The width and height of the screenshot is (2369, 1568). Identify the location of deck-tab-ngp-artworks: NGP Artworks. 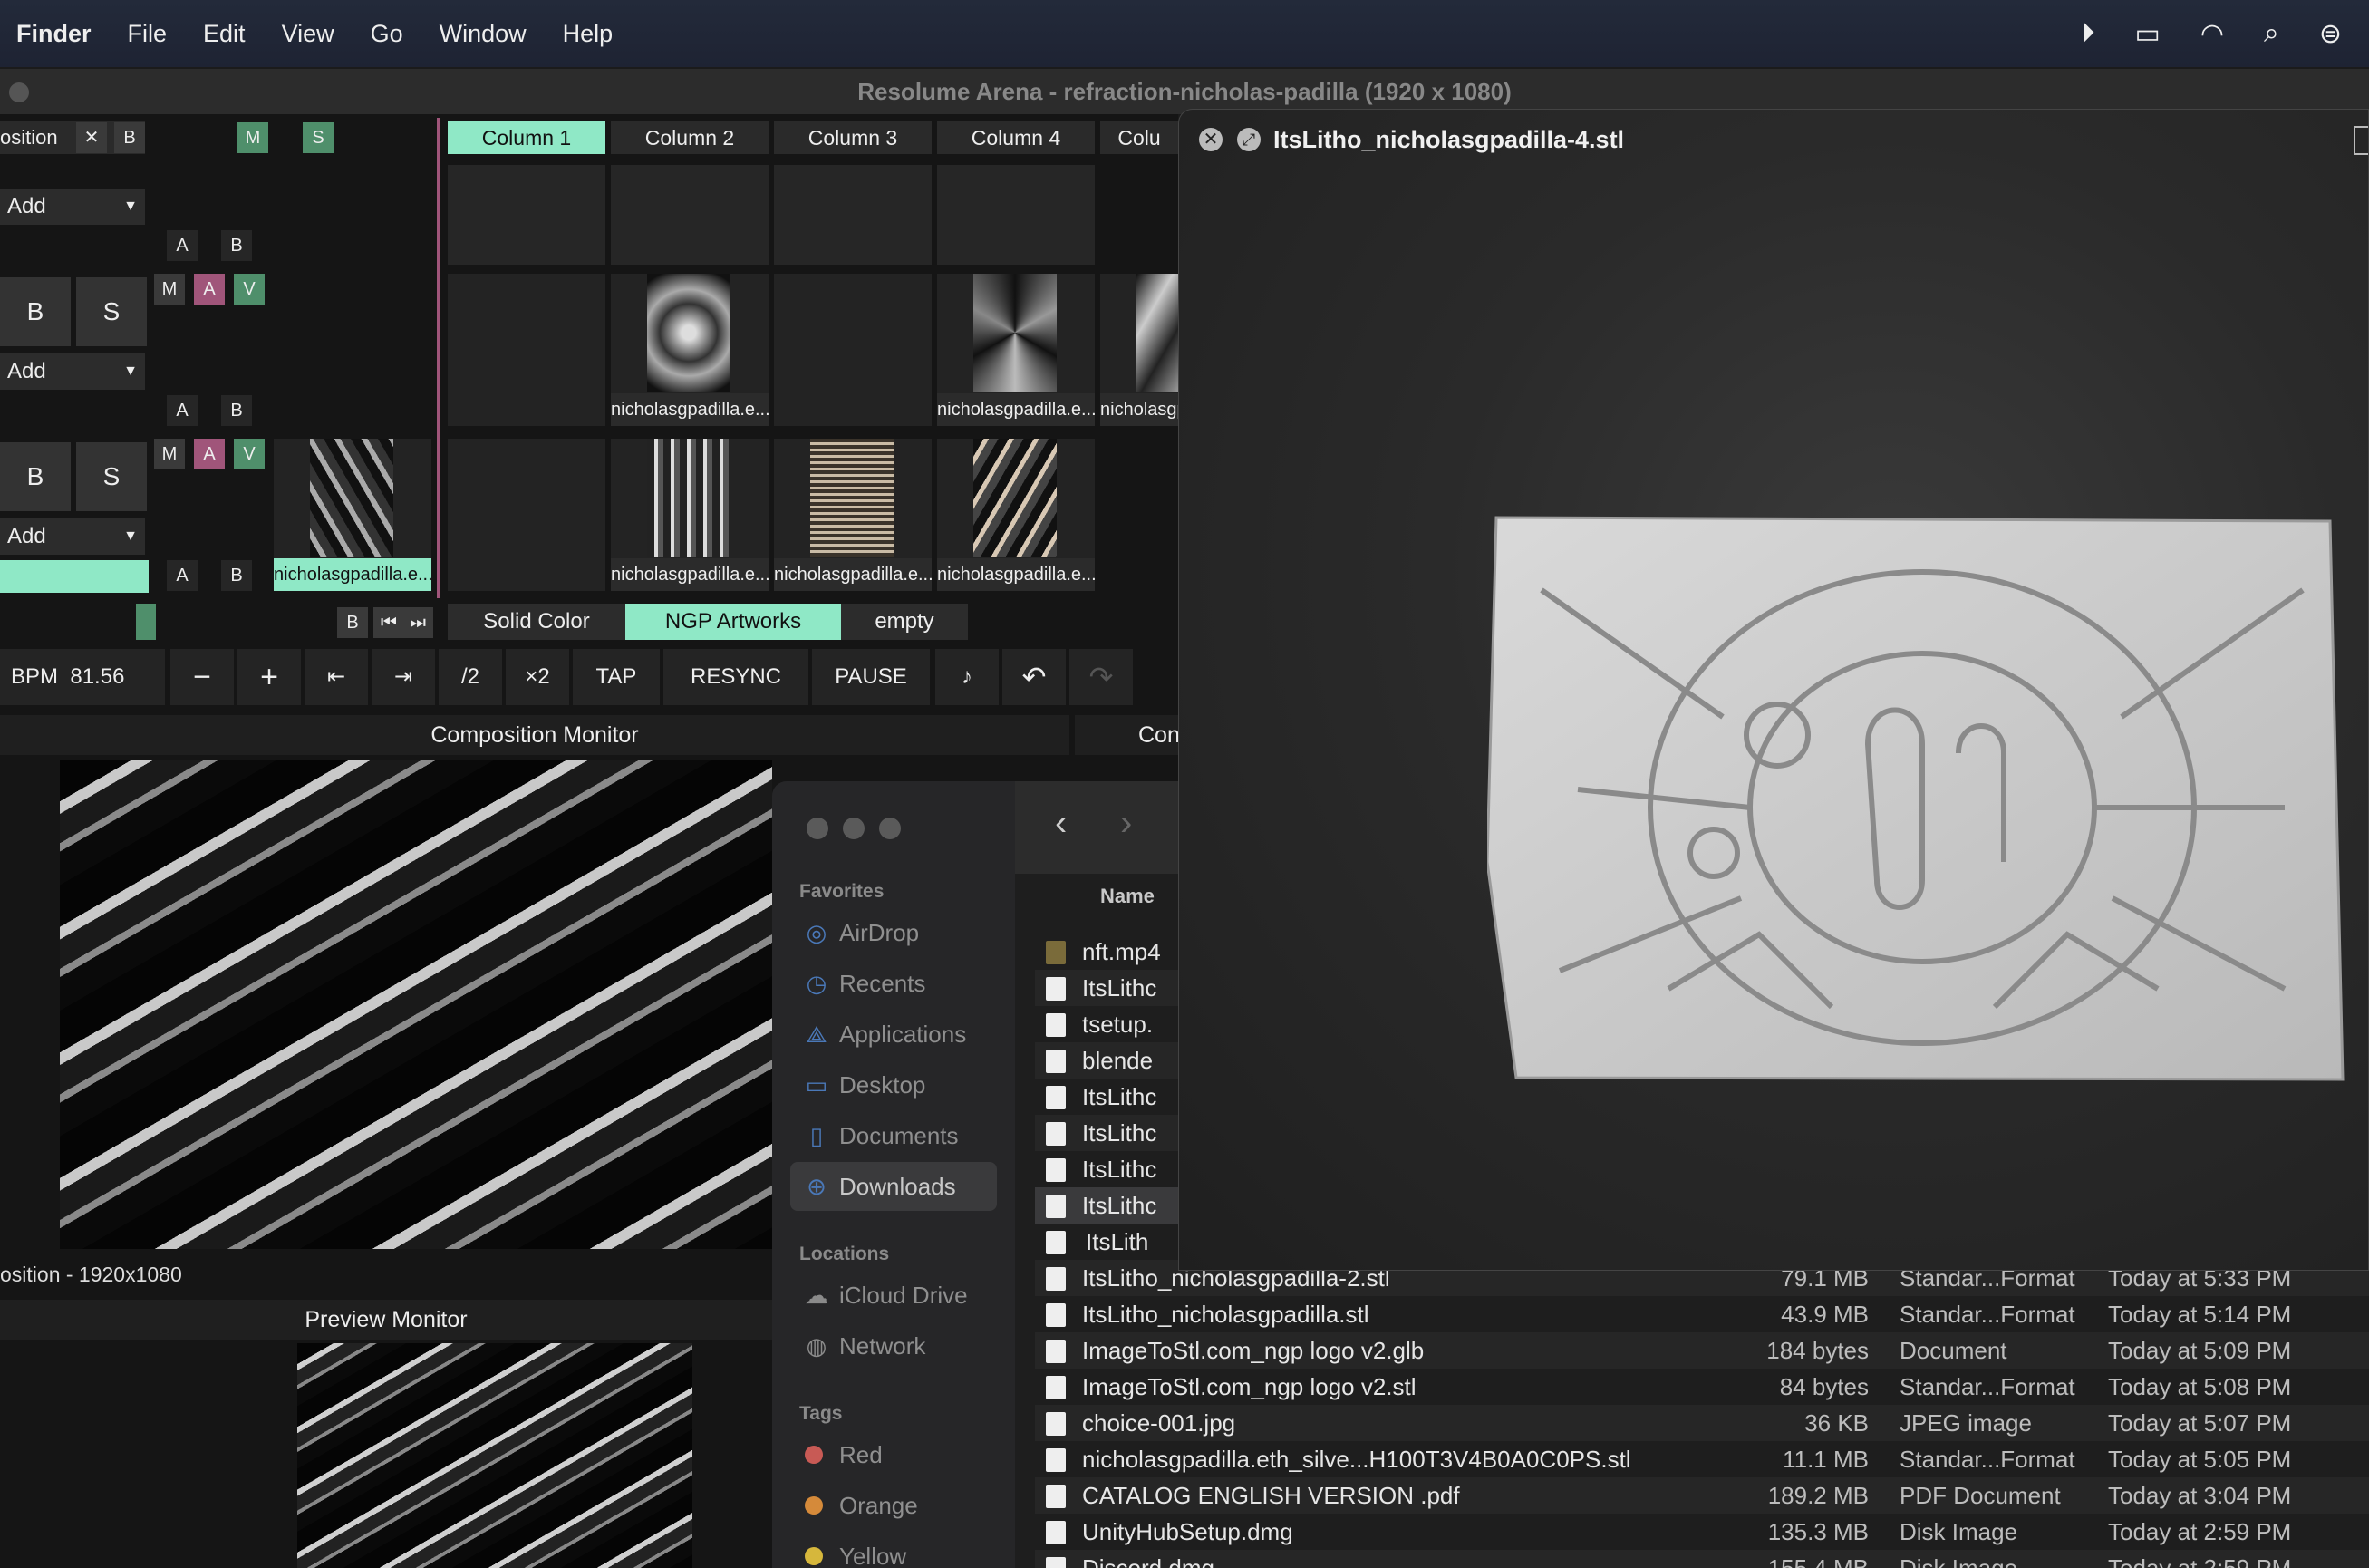
(733, 622).